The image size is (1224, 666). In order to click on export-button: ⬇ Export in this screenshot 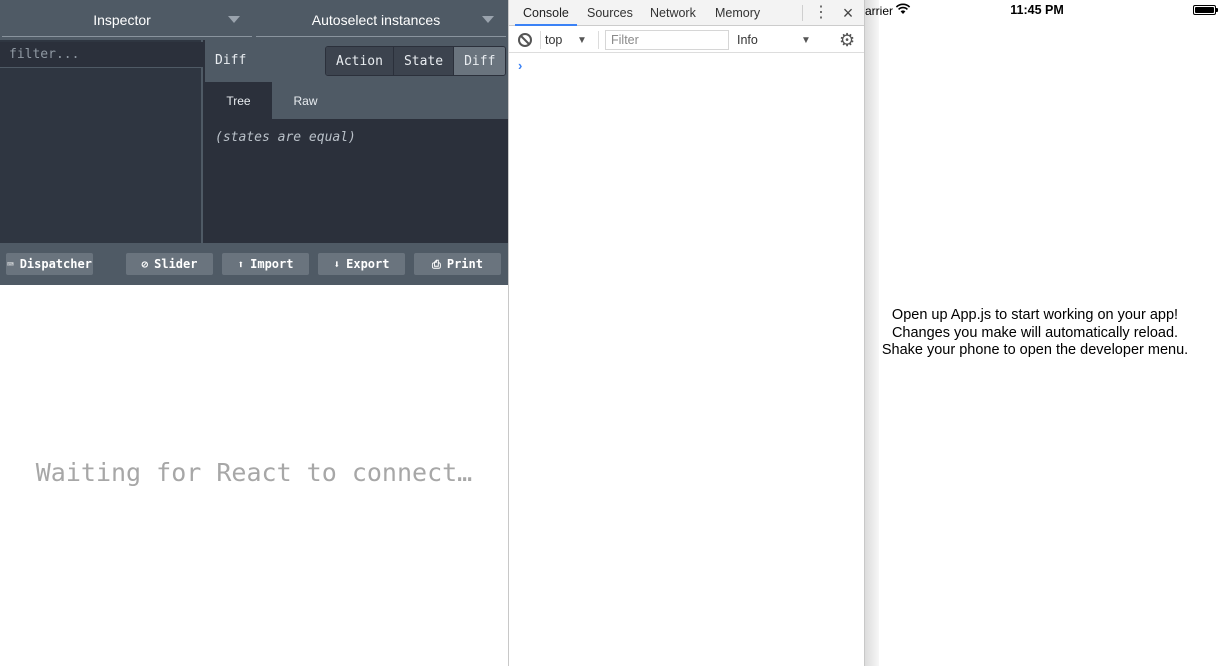, I will do `click(361, 264)`.